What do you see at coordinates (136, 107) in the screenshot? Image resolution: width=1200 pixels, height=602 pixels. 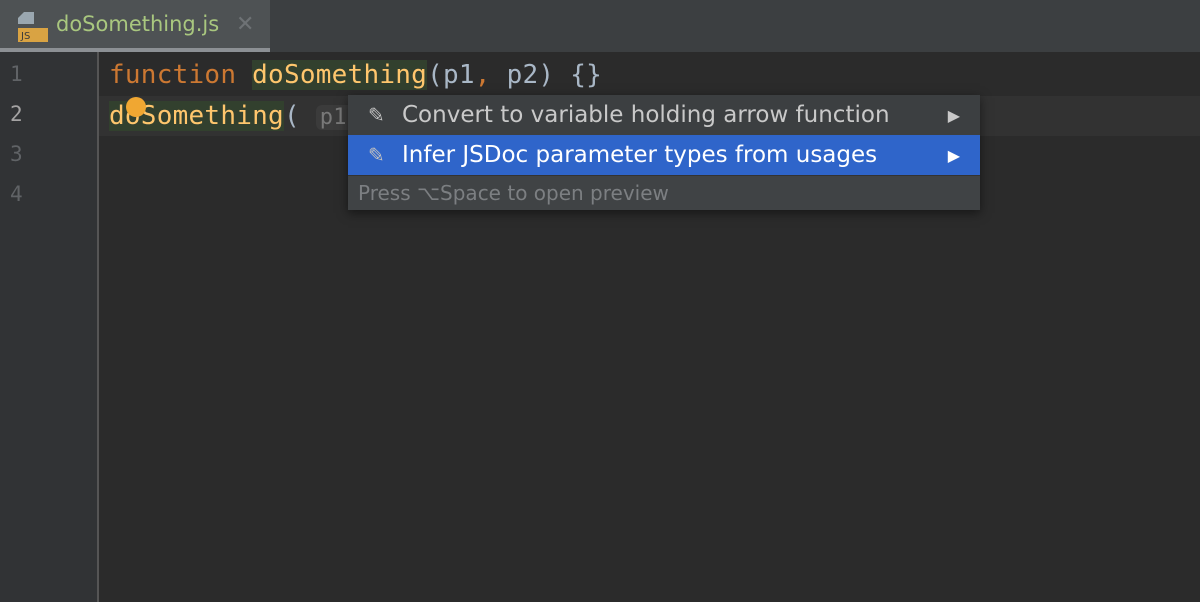 I see `intention-bulb-icon` at bounding box center [136, 107].